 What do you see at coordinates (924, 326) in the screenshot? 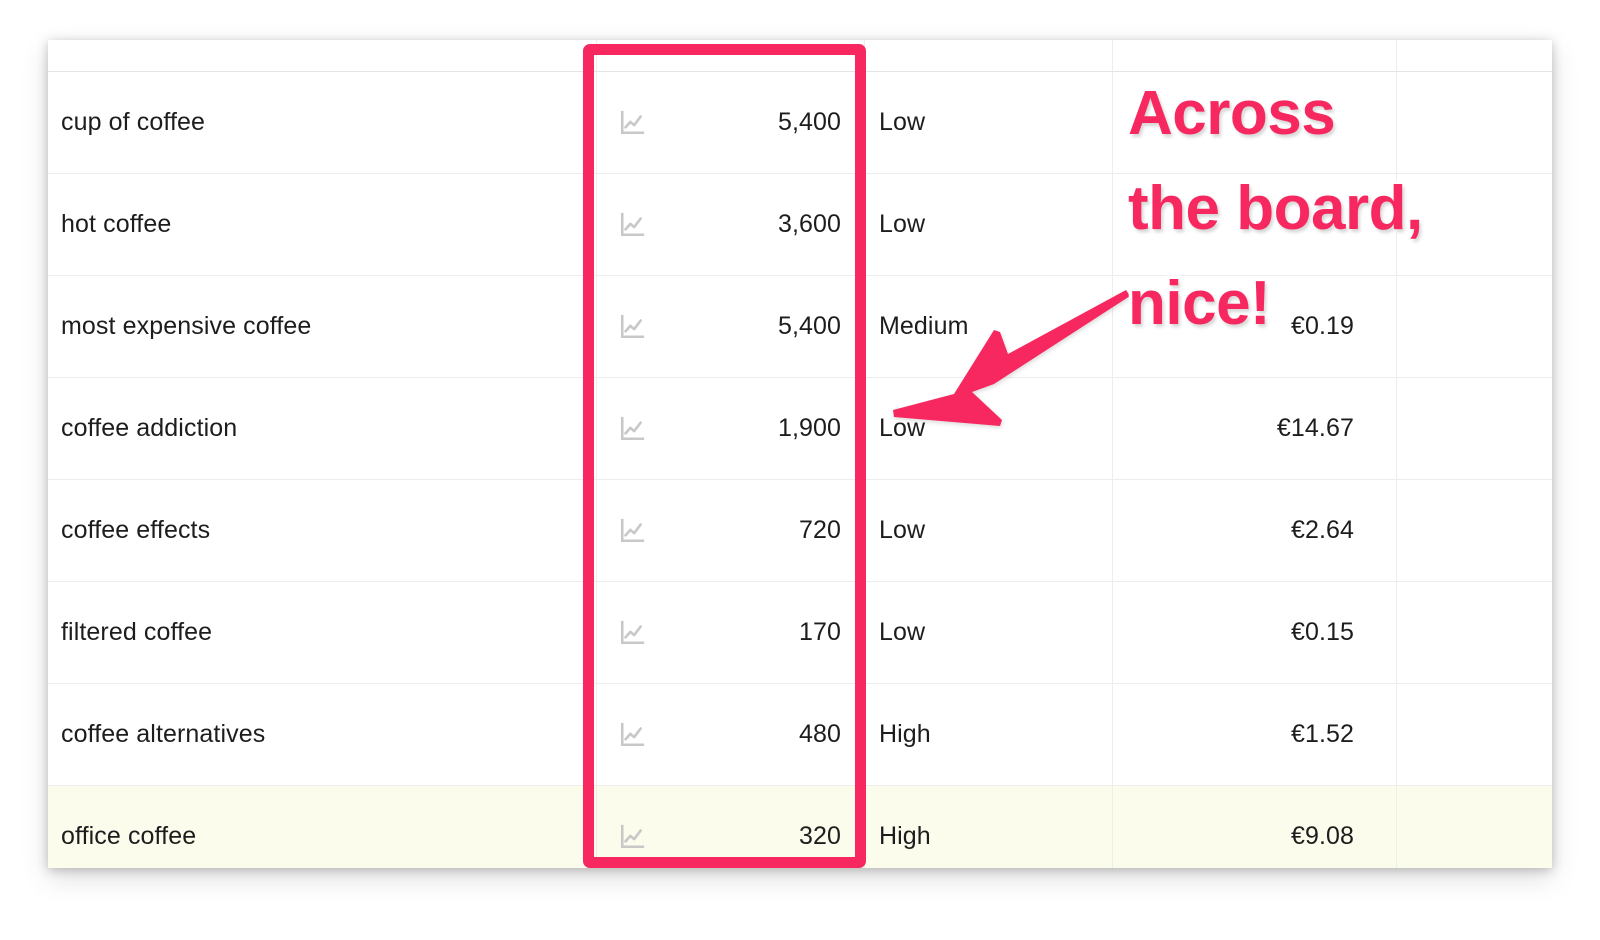
I see `difficulty-value: Medium` at bounding box center [924, 326].